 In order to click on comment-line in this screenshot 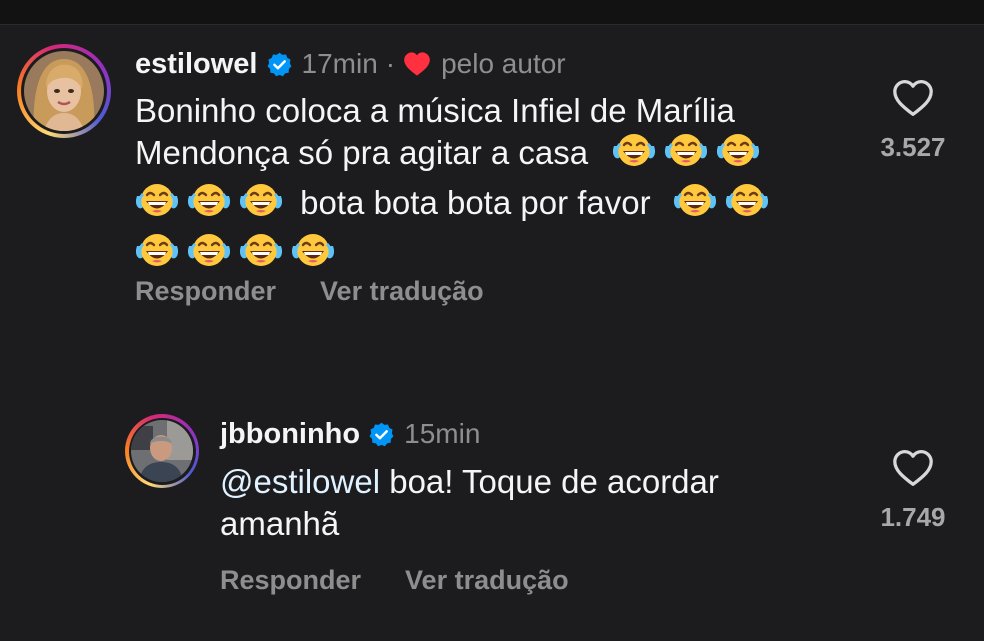, I will do `click(485, 255)`.